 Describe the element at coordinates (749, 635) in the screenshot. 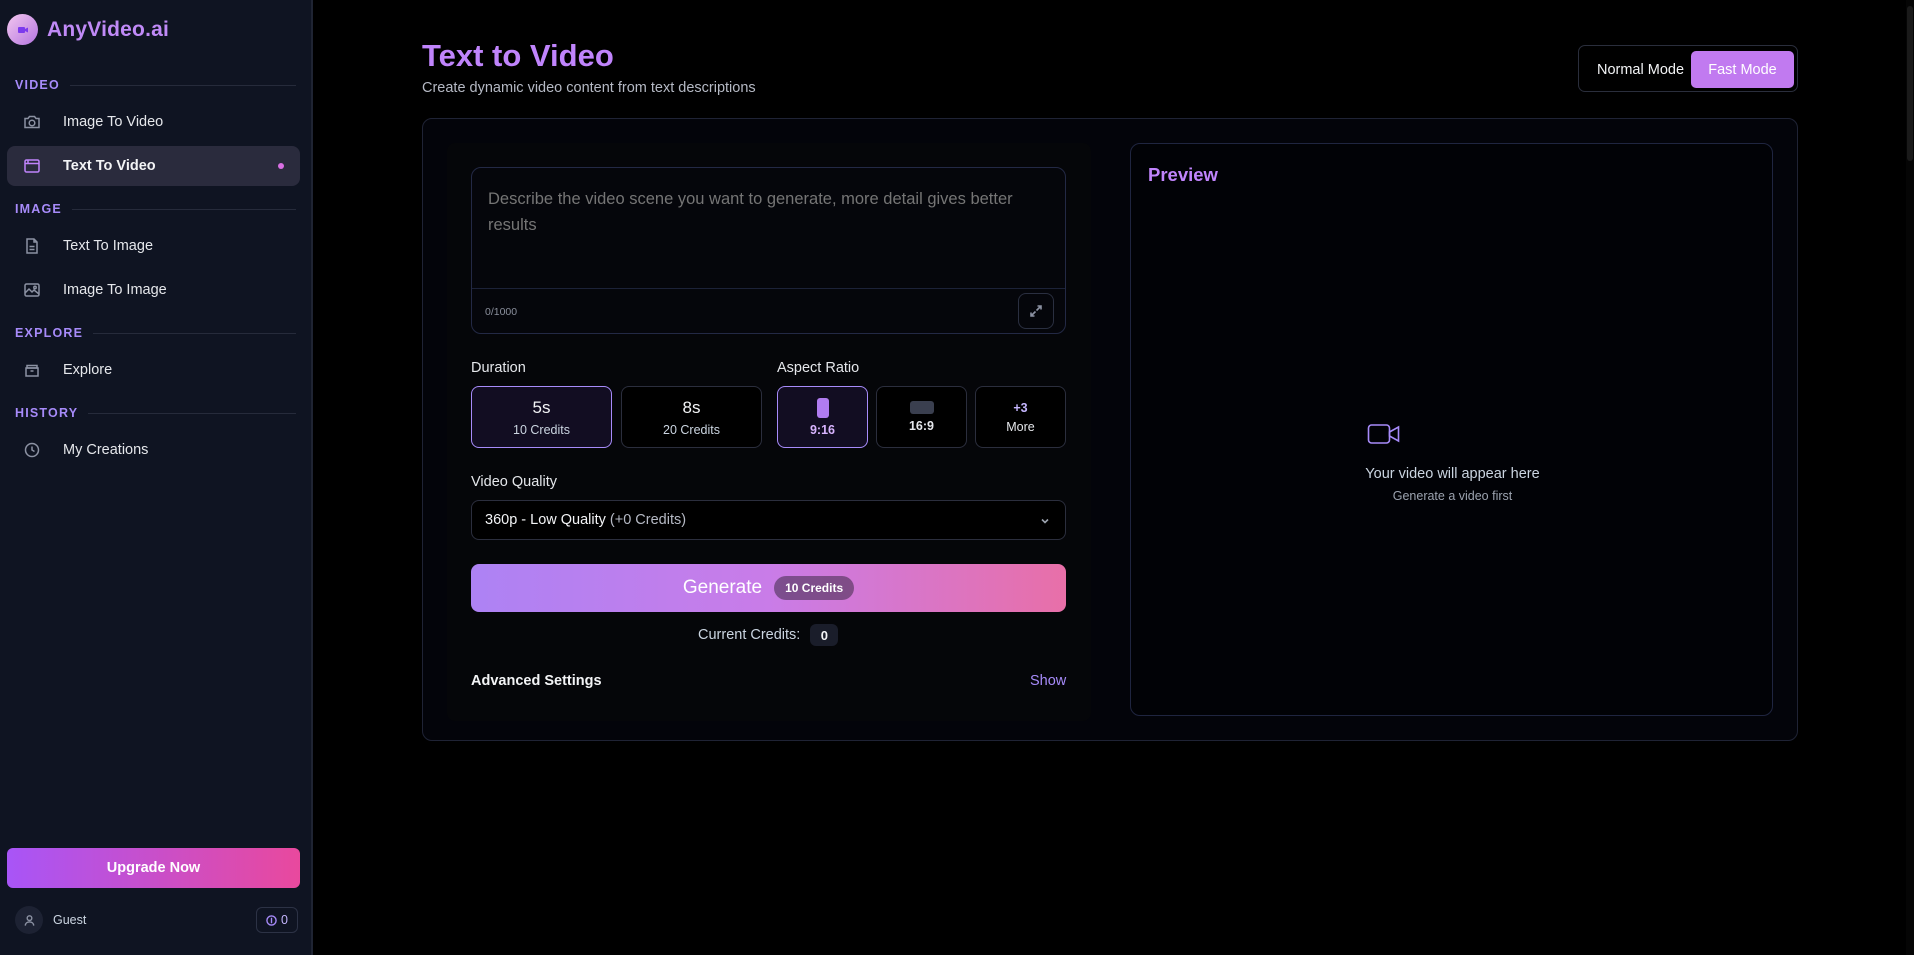

I see `current-credits-label: Current Credits:` at that location.